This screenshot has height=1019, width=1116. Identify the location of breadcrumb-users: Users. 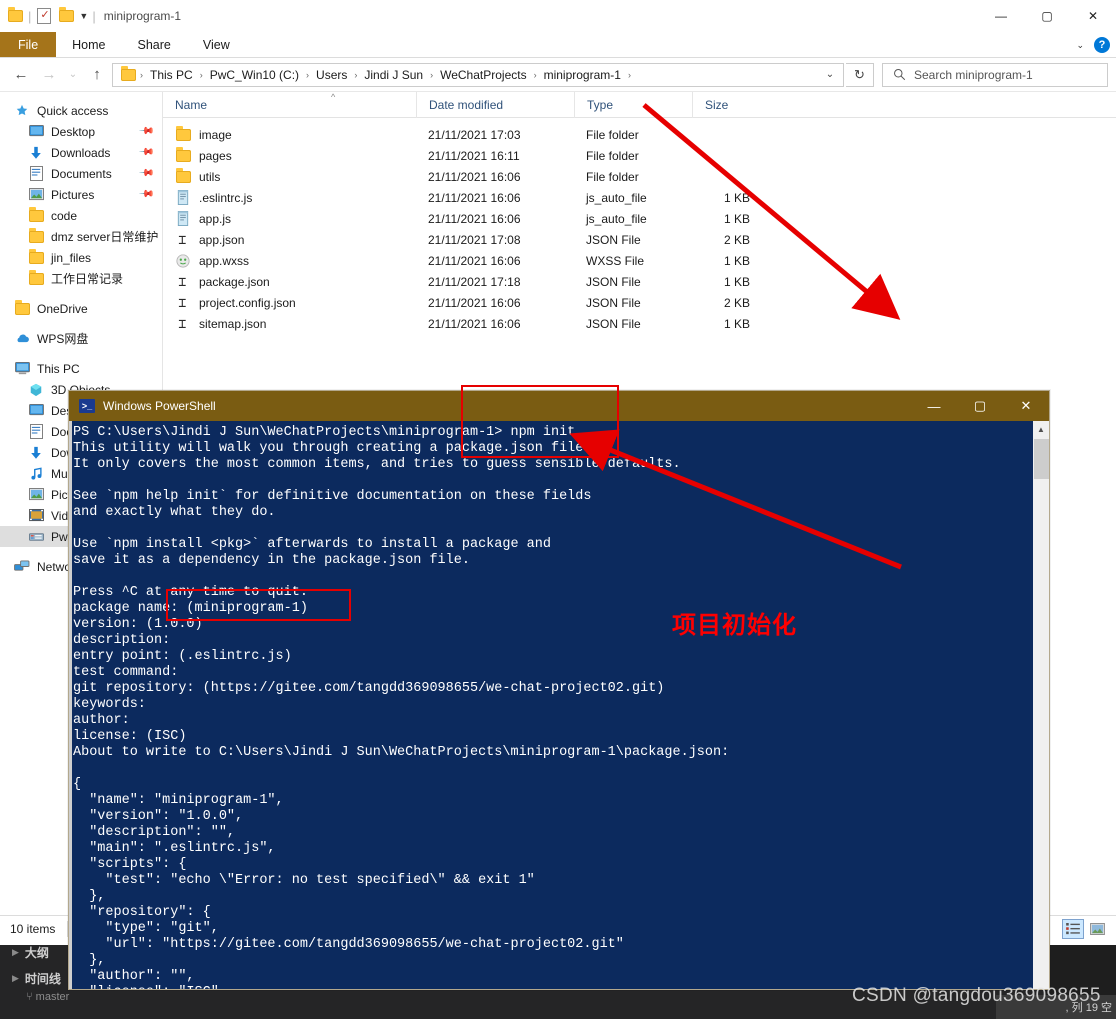
(331, 75).